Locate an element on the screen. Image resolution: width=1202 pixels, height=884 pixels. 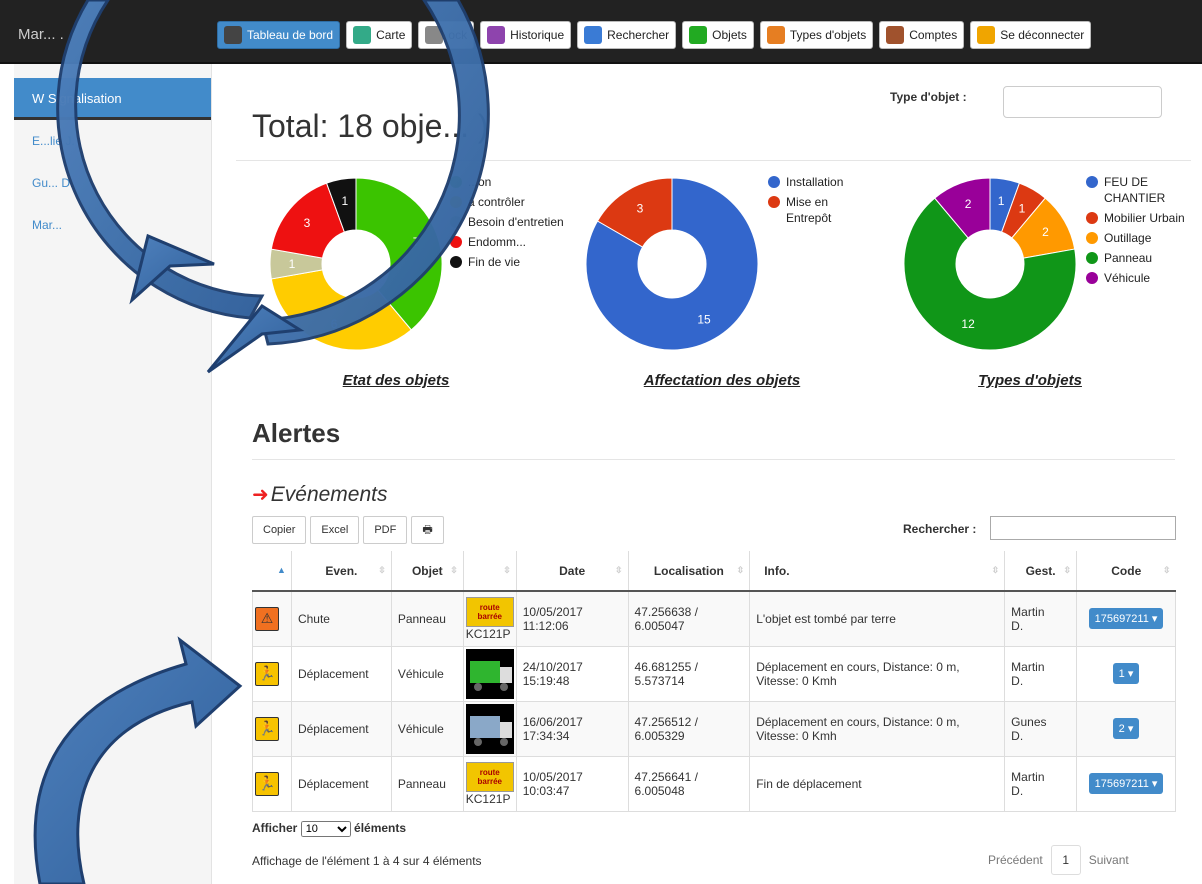
nav-button-1: Carte is located at coordinates (379, 35).